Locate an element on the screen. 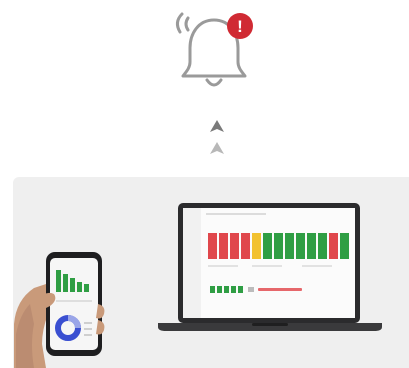 Image resolution: width=409 pixels, height=368 pixels. hand-holding-phone-icon is located at coordinates (59, 310).